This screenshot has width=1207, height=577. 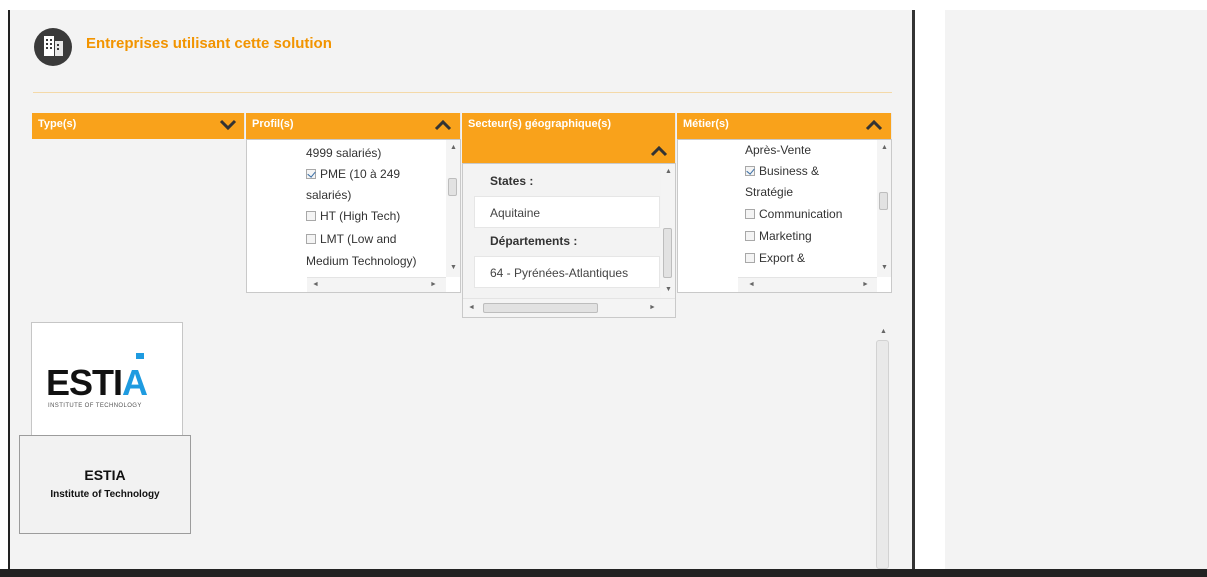 I want to click on buildings-icon, so click(x=53, y=47).